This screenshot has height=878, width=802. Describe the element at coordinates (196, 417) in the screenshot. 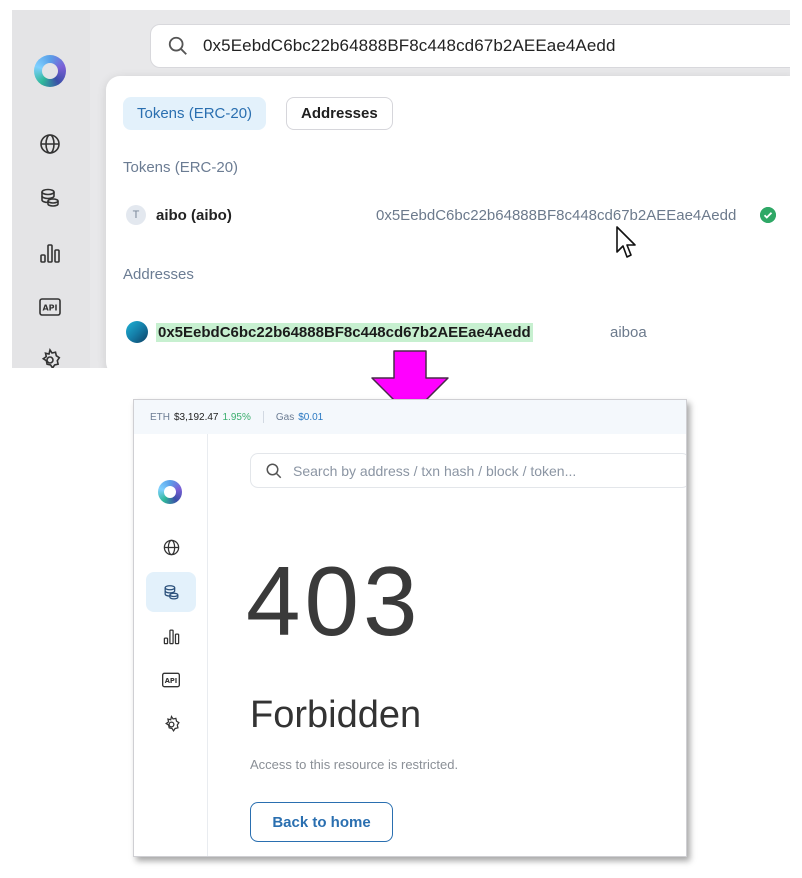

I see `eth-price: $3,192.47` at that location.